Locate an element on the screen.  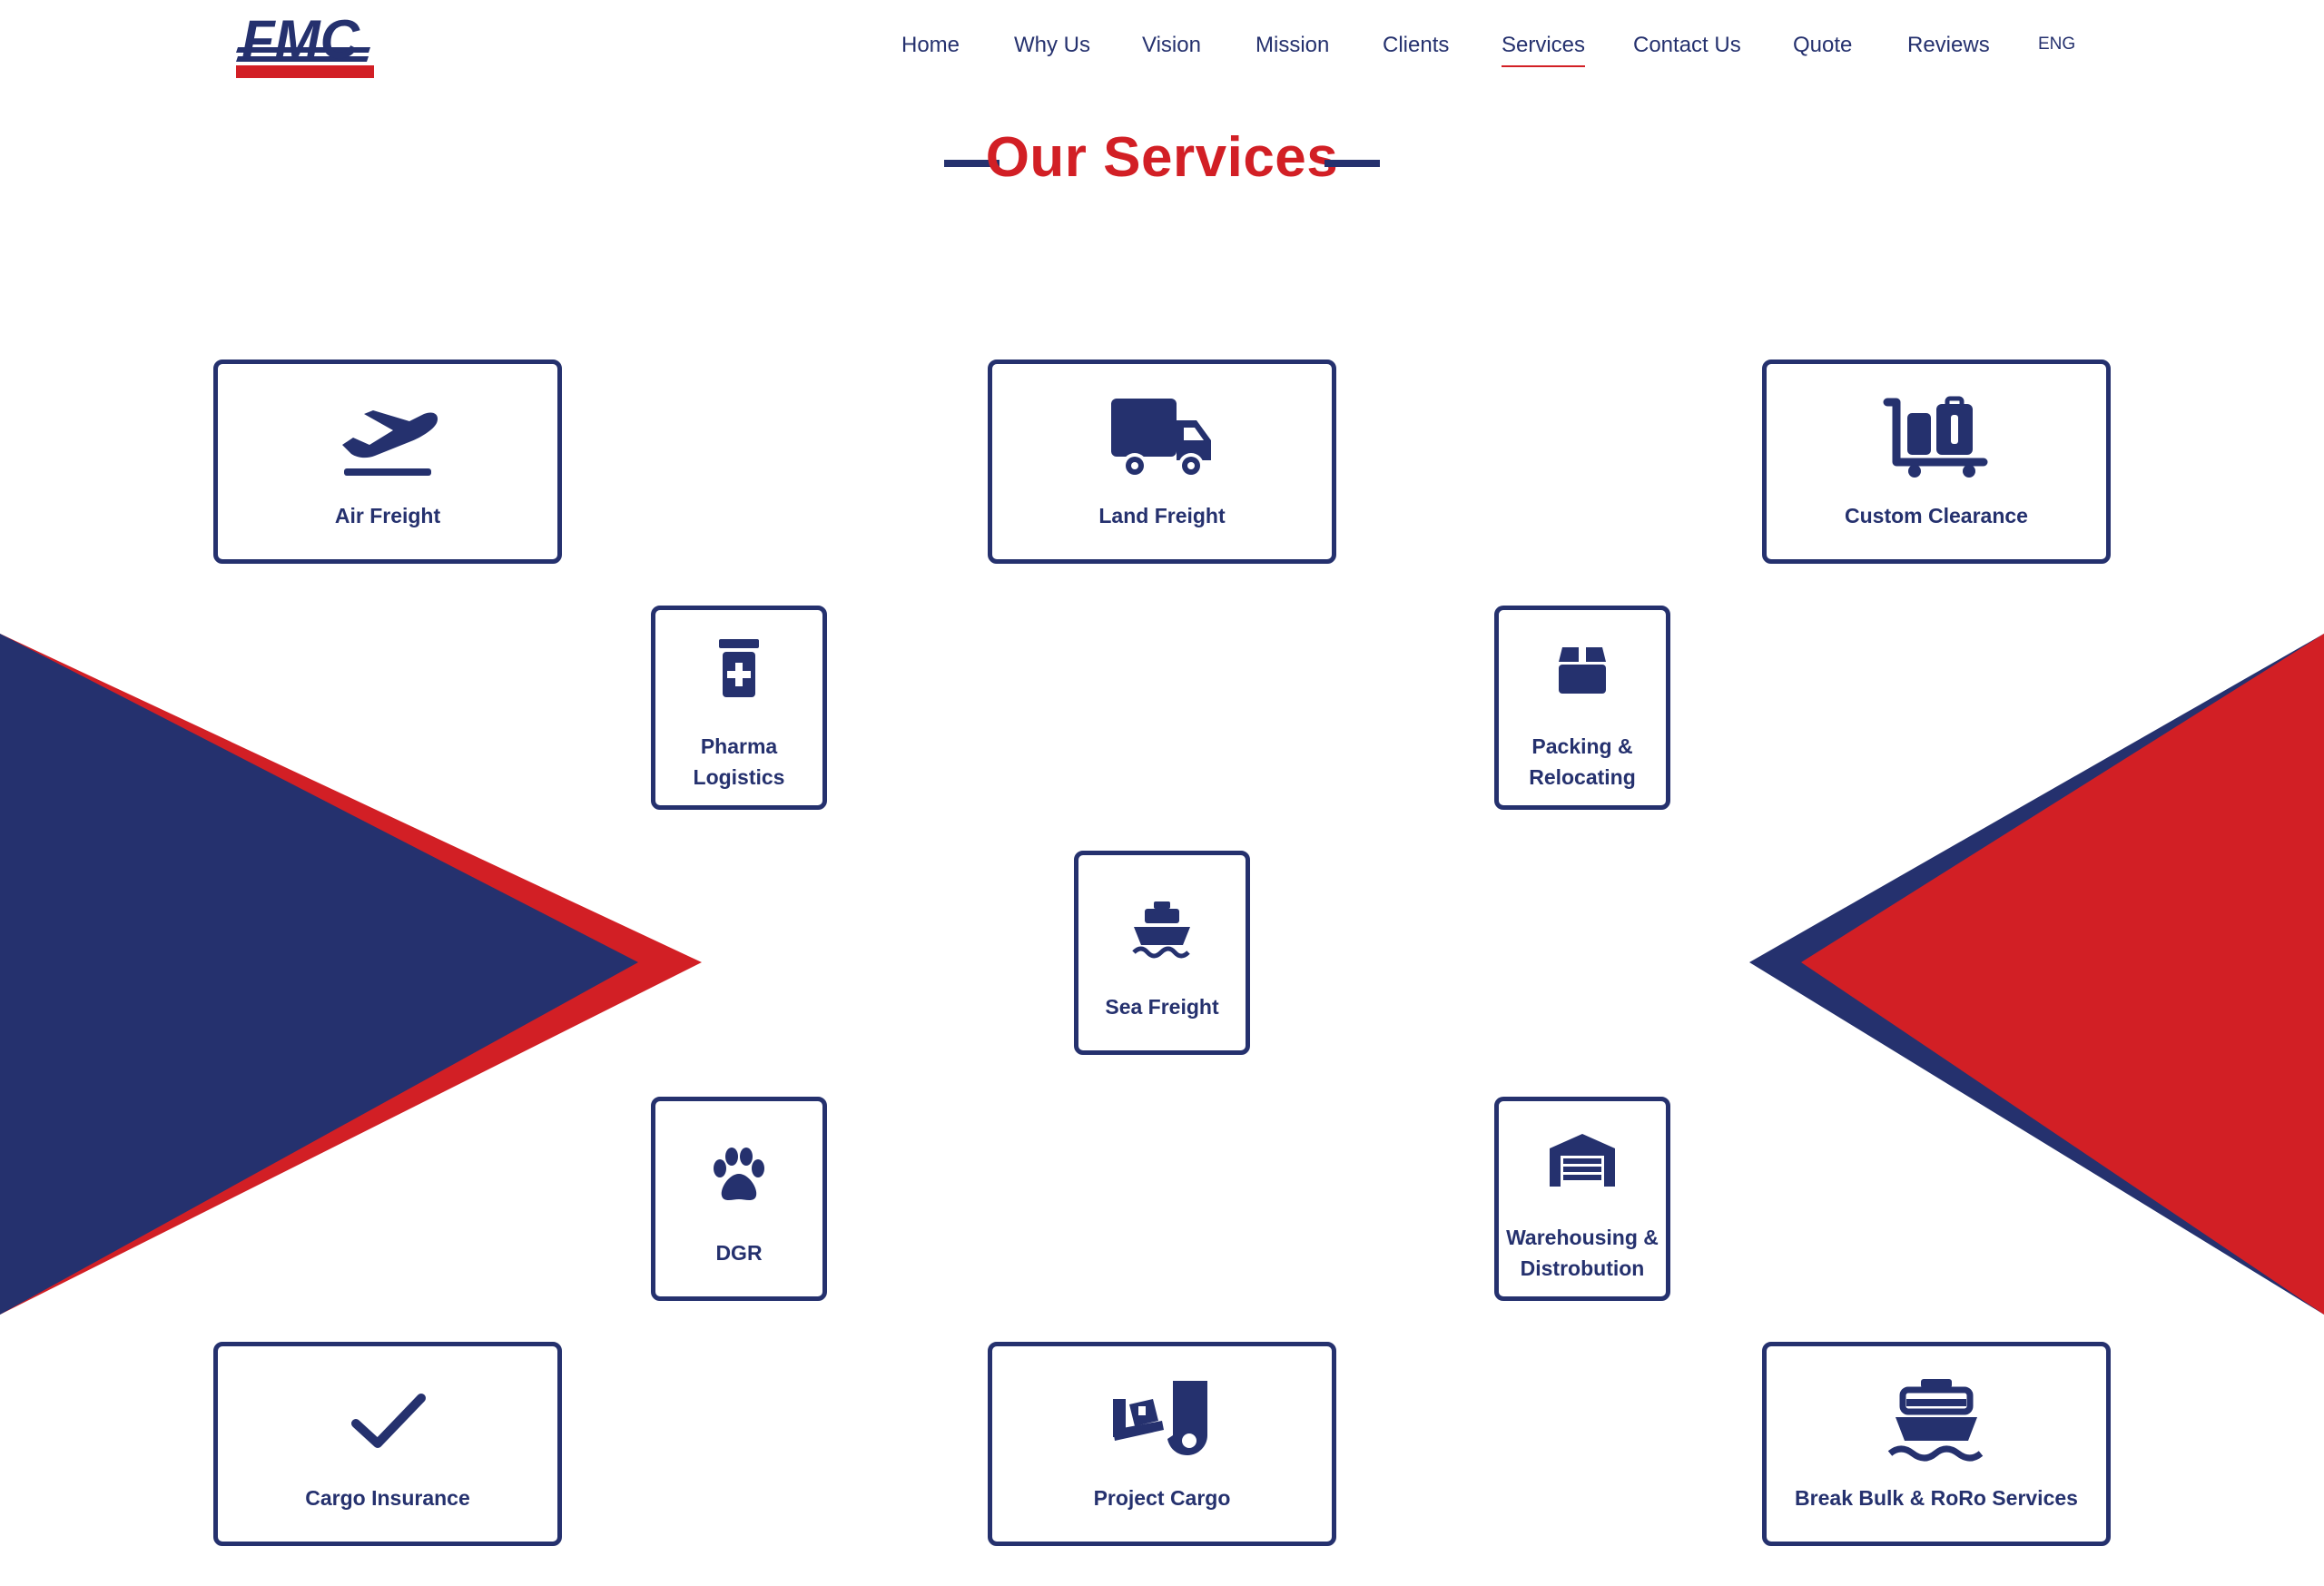
service-label: Air Freight is located at coordinates (387, 515).